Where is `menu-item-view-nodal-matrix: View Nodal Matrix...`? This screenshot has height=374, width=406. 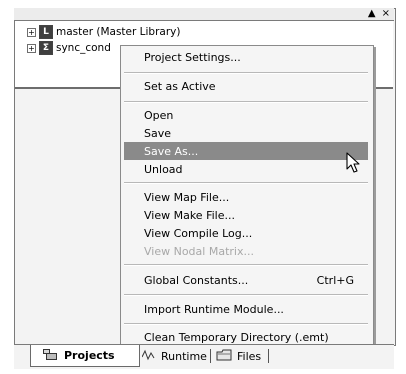 menu-item-view-nodal-matrix: View Nodal Matrix... is located at coordinates (246, 251).